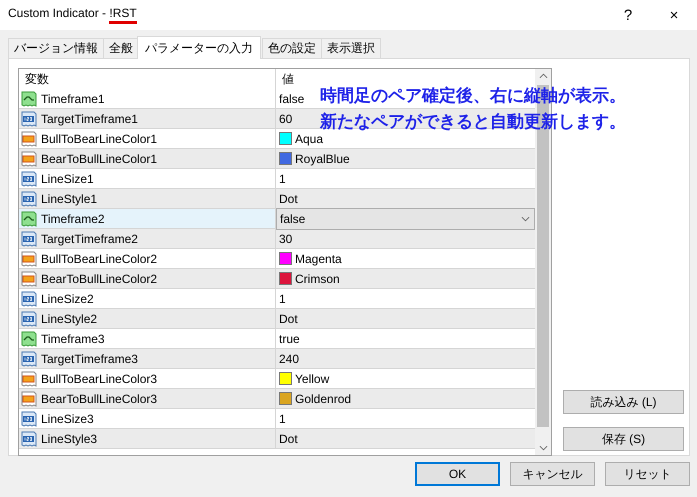  Describe the element at coordinates (552, 474) in the screenshot. I see `dialog-button: キャンセル` at that location.